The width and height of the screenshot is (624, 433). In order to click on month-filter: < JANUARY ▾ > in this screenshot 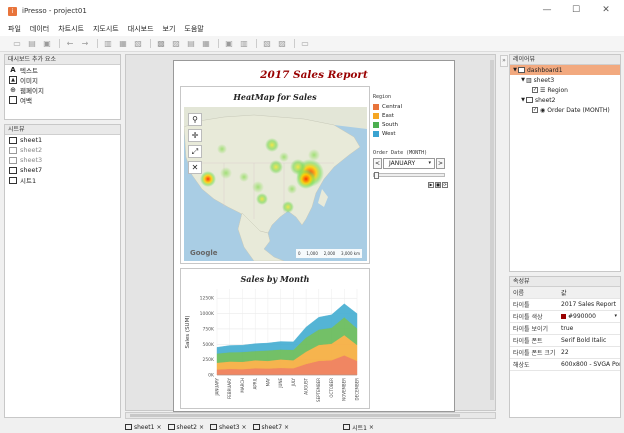, I will do `click(409, 163)`.